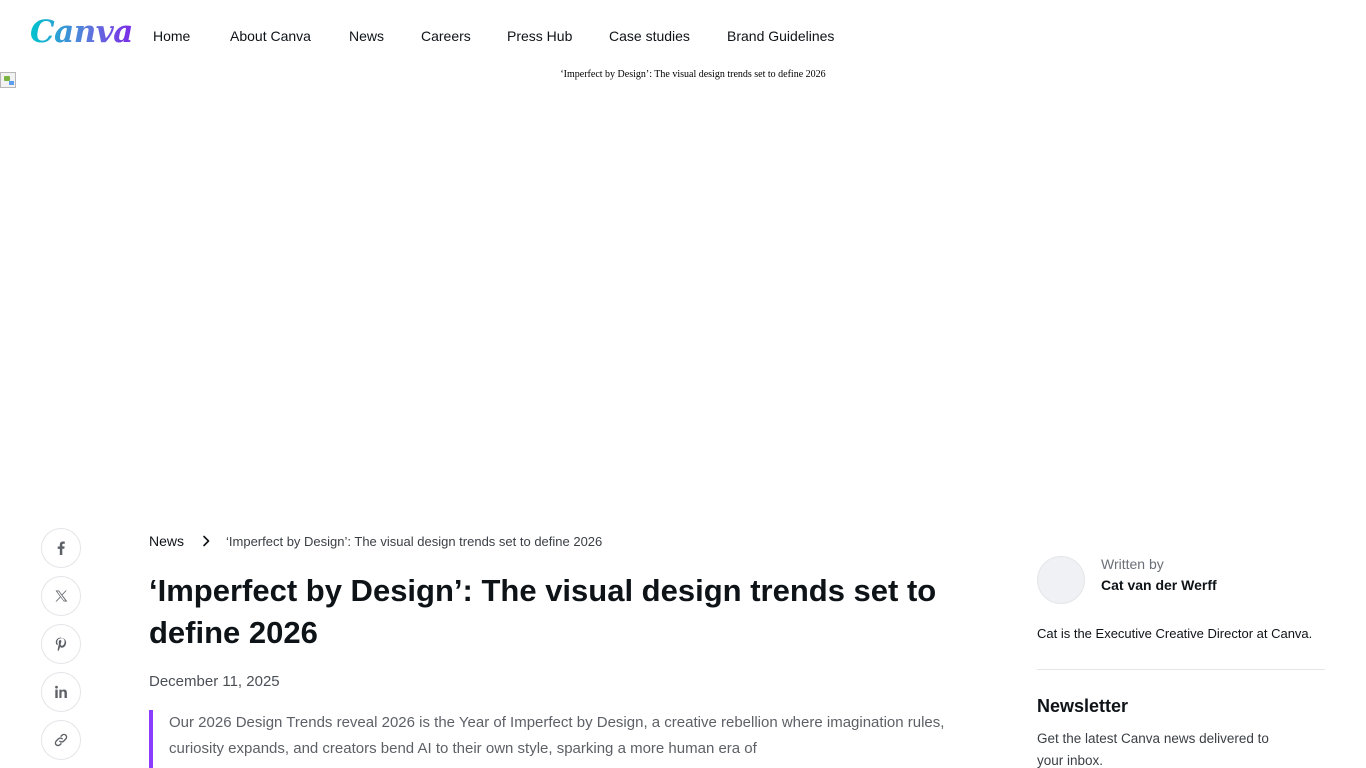  I want to click on newsletter-title: Newsletter, so click(1083, 706).